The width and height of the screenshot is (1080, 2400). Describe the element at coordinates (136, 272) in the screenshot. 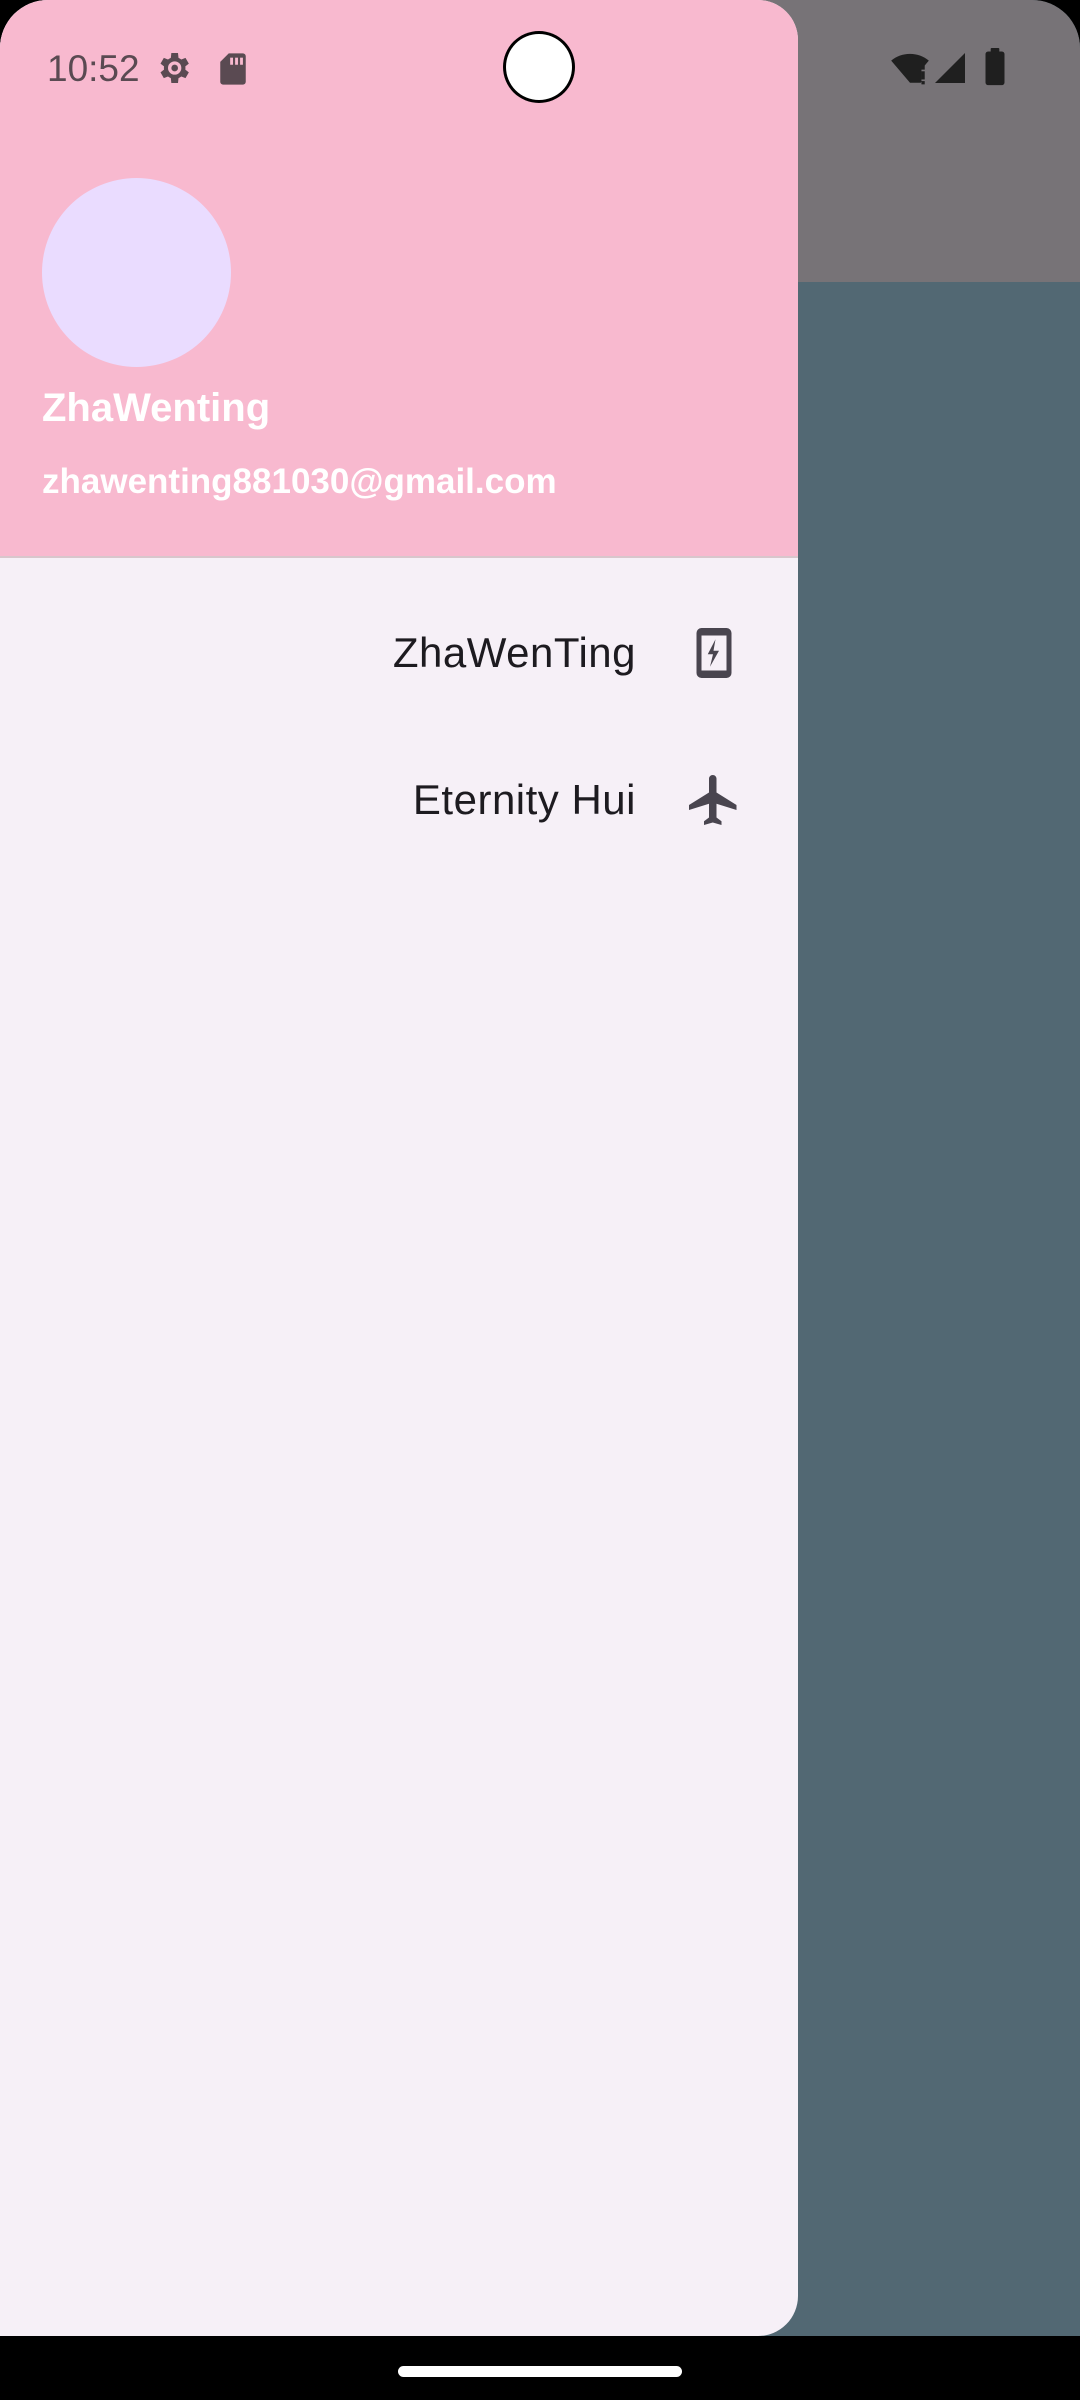

I see `account-avatar` at that location.